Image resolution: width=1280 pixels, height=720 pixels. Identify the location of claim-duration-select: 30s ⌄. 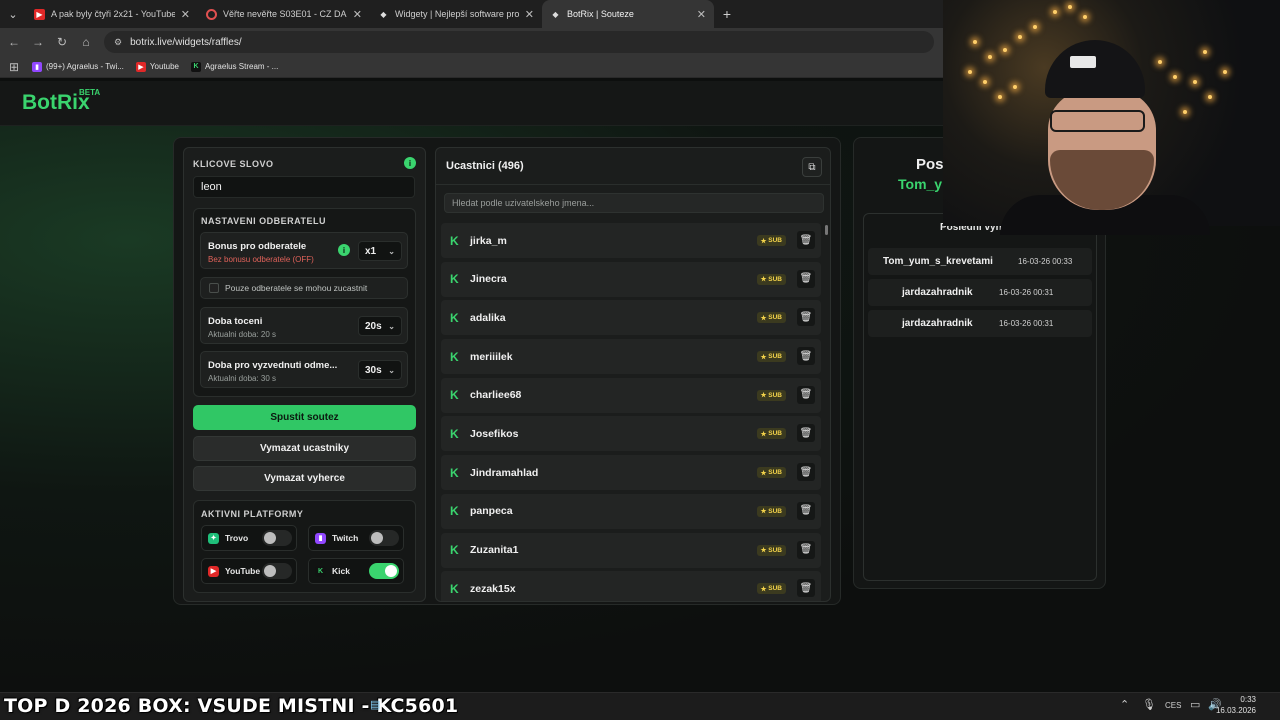
(380, 370).